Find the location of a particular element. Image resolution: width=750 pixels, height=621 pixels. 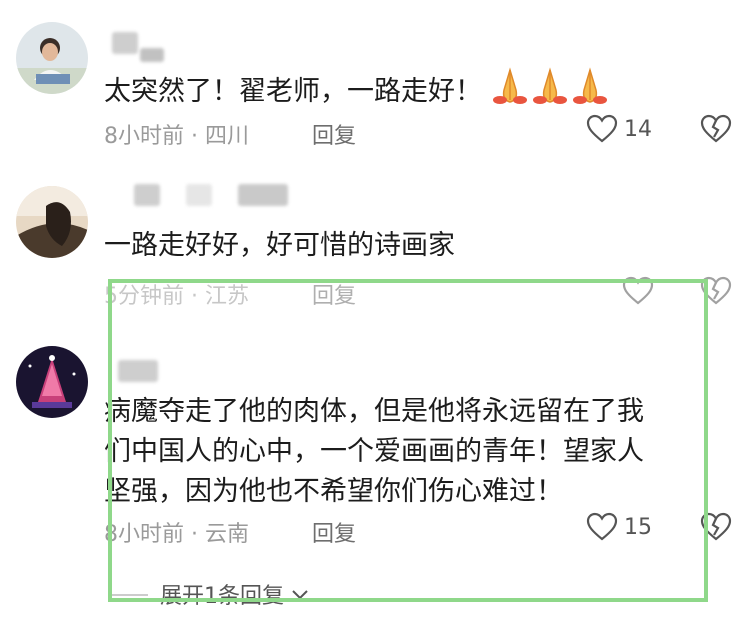

like-count: 14 is located at coordinates (638, 129).